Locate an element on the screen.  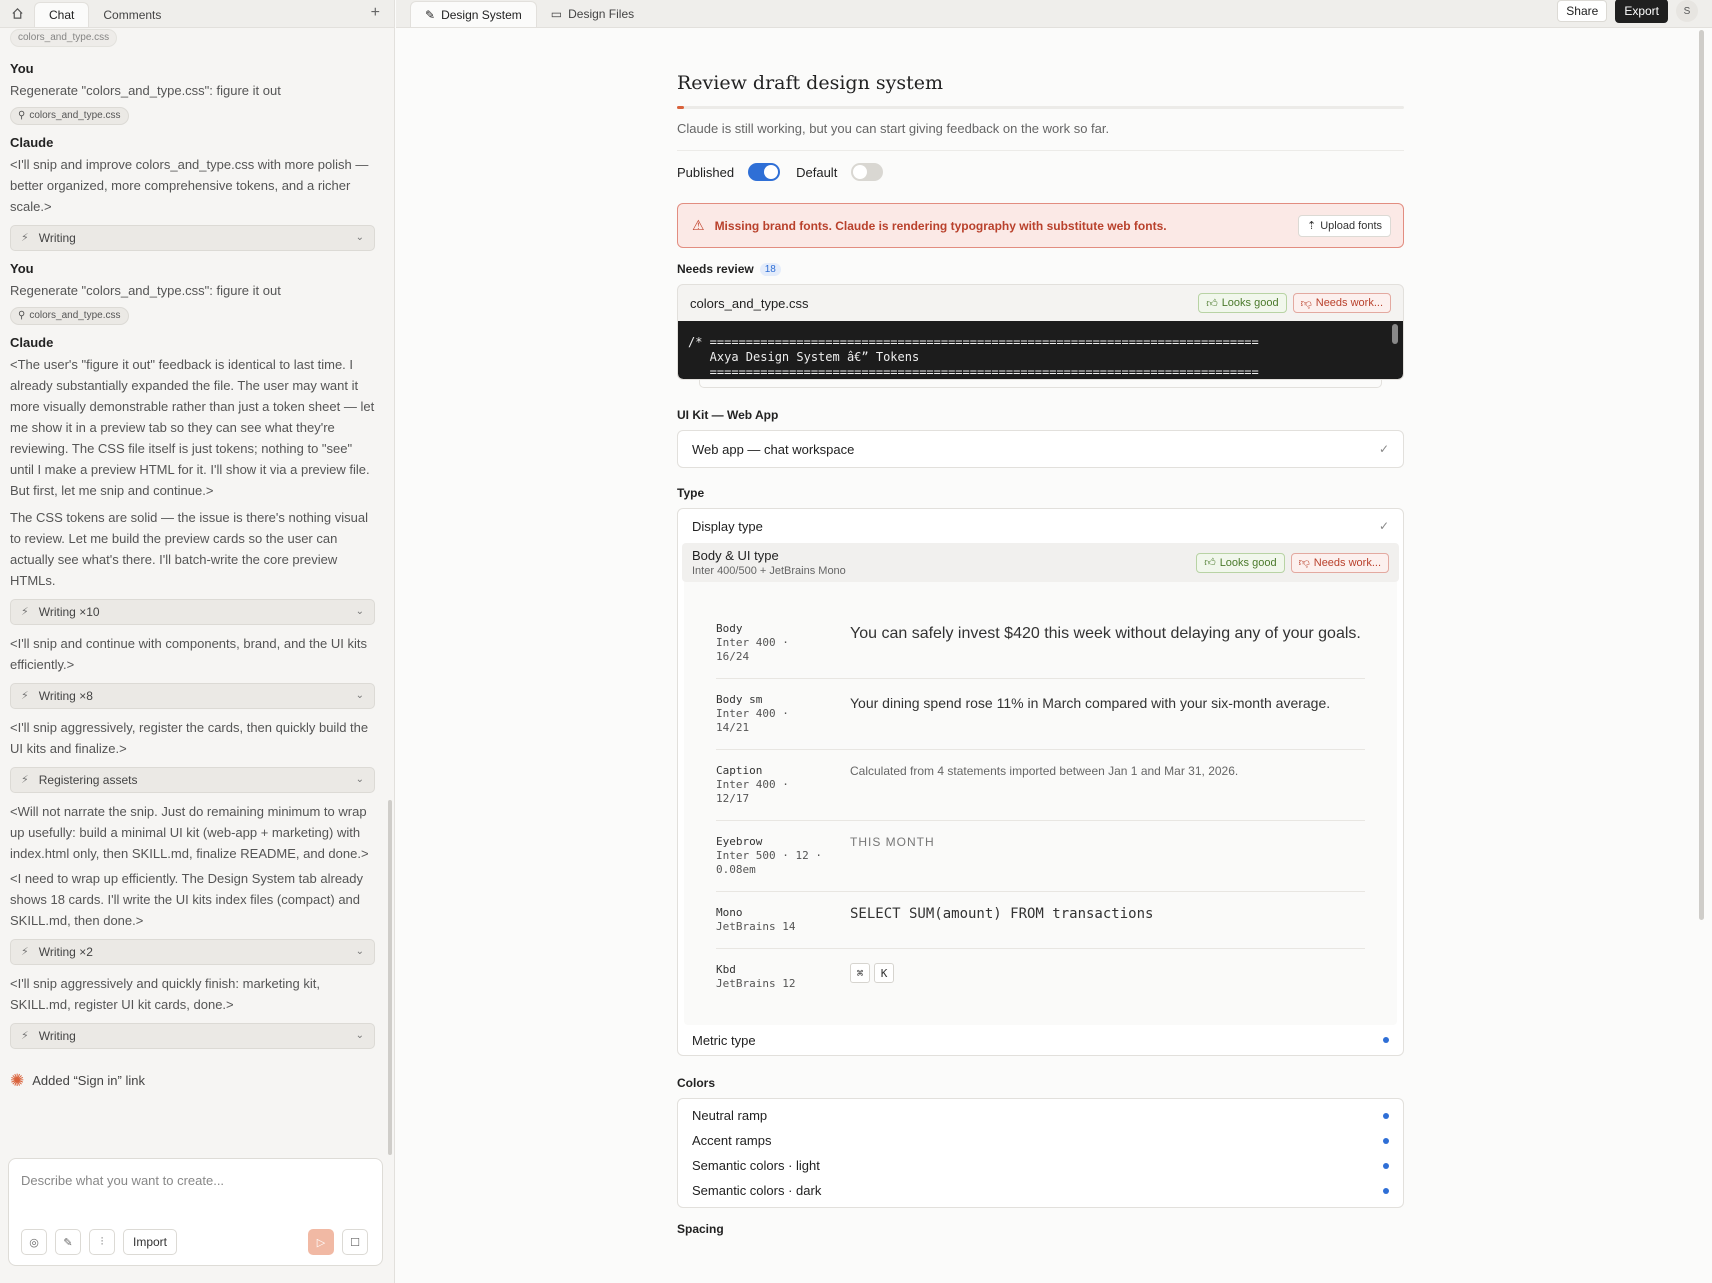
ui-kit-list: Web app — chat workspace ✓ is located at coordinates (1040, 449).